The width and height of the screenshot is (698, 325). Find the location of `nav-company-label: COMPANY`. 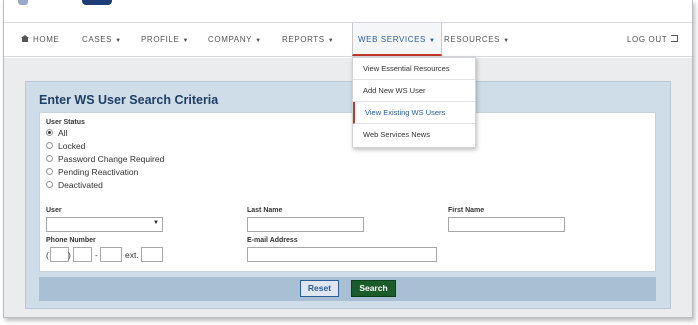

nav-company-label: COMPANY is located at coordinates (230, 39).